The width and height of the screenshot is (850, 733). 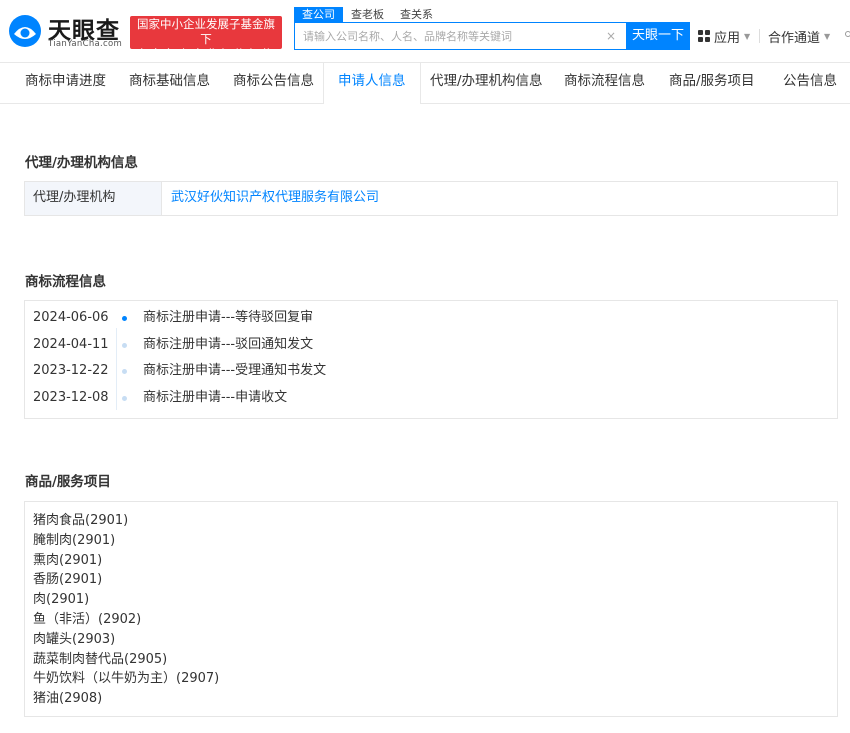 What do you see at coordinates (71, 317) in the screenshot?
I see `timeline-date: 2024-06-06` at bounding box center [71, 317].